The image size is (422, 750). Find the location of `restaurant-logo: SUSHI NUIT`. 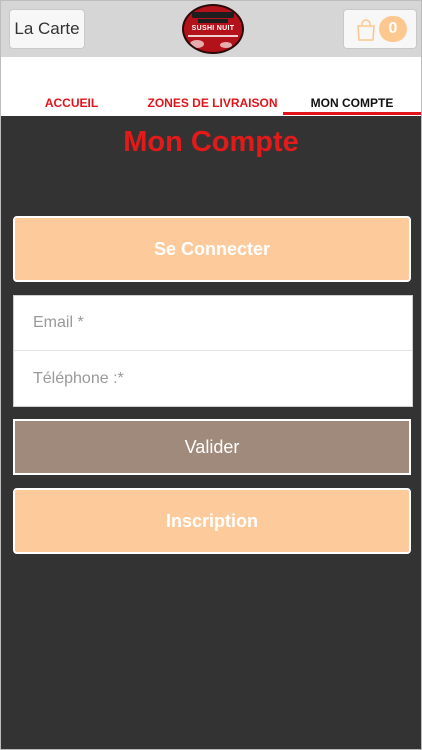

restaurant-logo: SUSHI NUIT is located at coordinates (213, 29).